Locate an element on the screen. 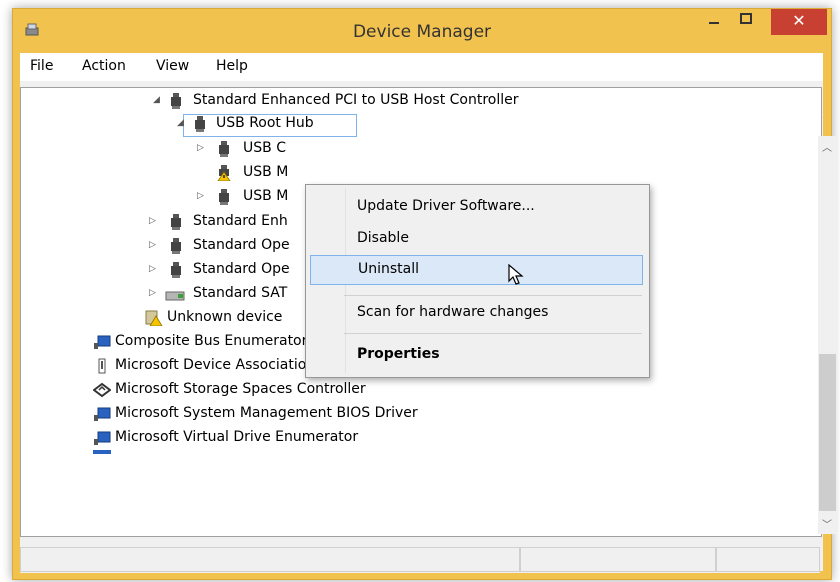 Image resolution: width=840 pixels, height=582 pixels. scroll-up-icon: ︿ is located at coordinates (827, 146).